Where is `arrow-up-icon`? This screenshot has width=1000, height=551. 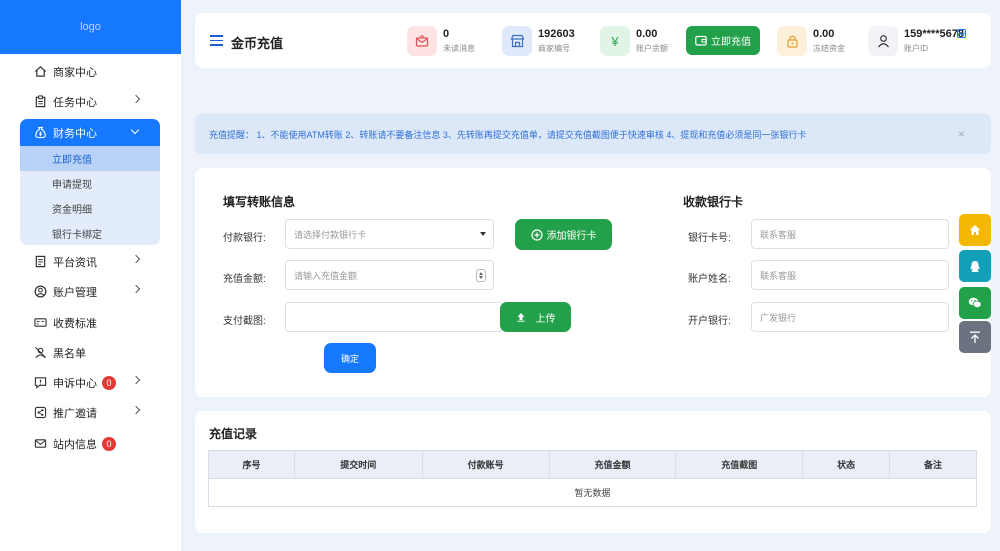 arrow-up-icon is located at coordinates (975, 337).